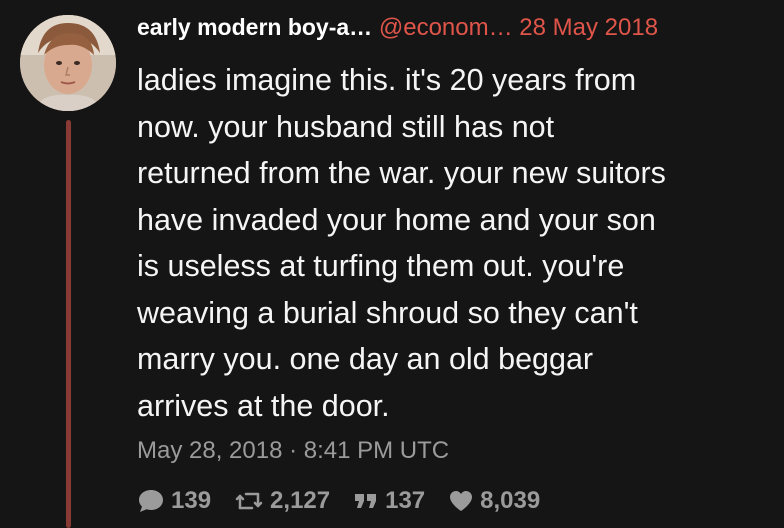  I want to click on like-button: 8,039, so click(494, 501).